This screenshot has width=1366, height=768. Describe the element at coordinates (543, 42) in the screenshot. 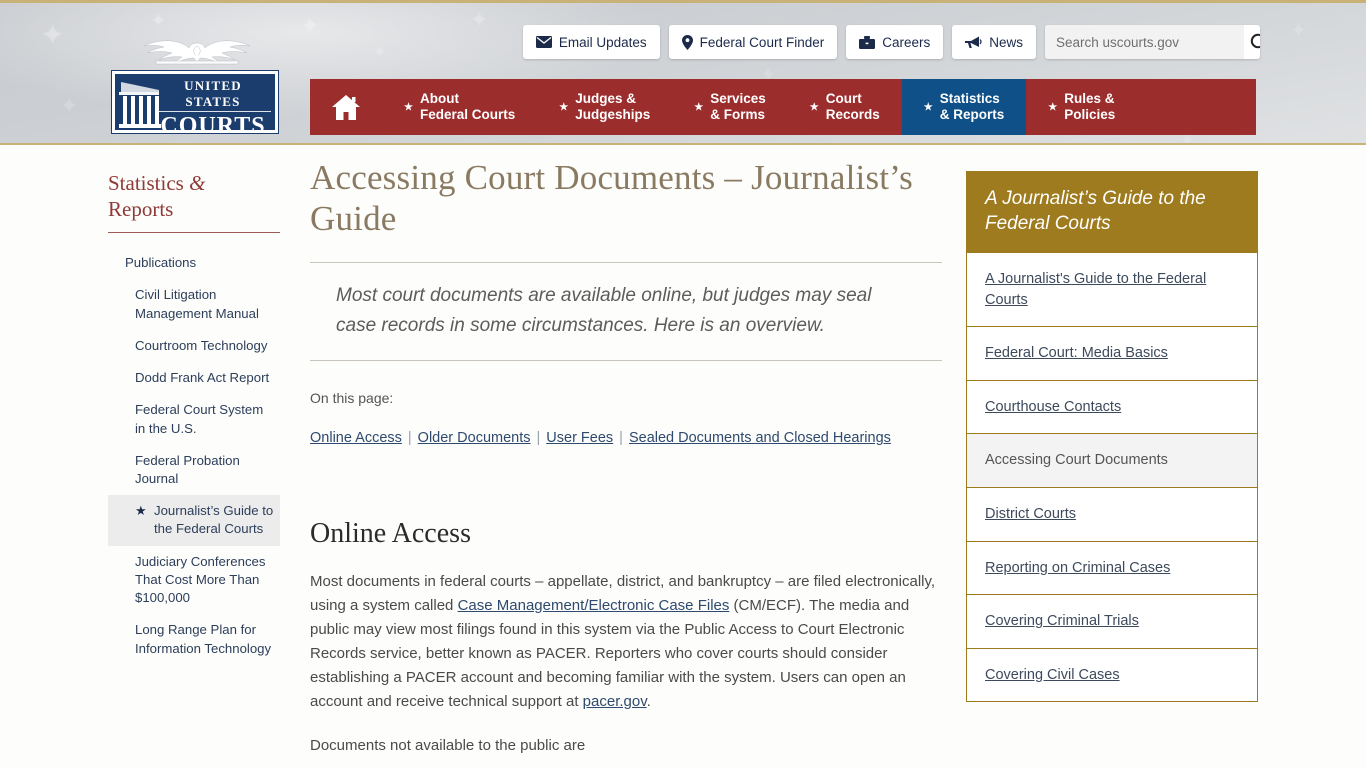

I see `envelope-icon` at that location.